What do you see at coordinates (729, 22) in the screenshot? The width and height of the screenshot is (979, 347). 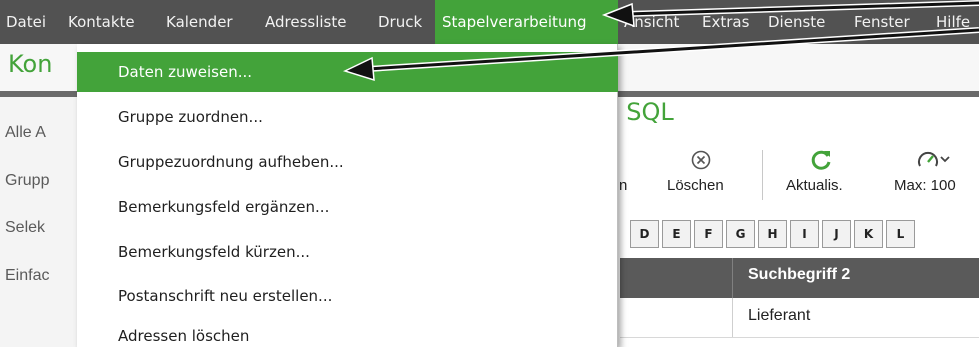 I see `menu-extras: Extras` at bounding box center [729, 22].